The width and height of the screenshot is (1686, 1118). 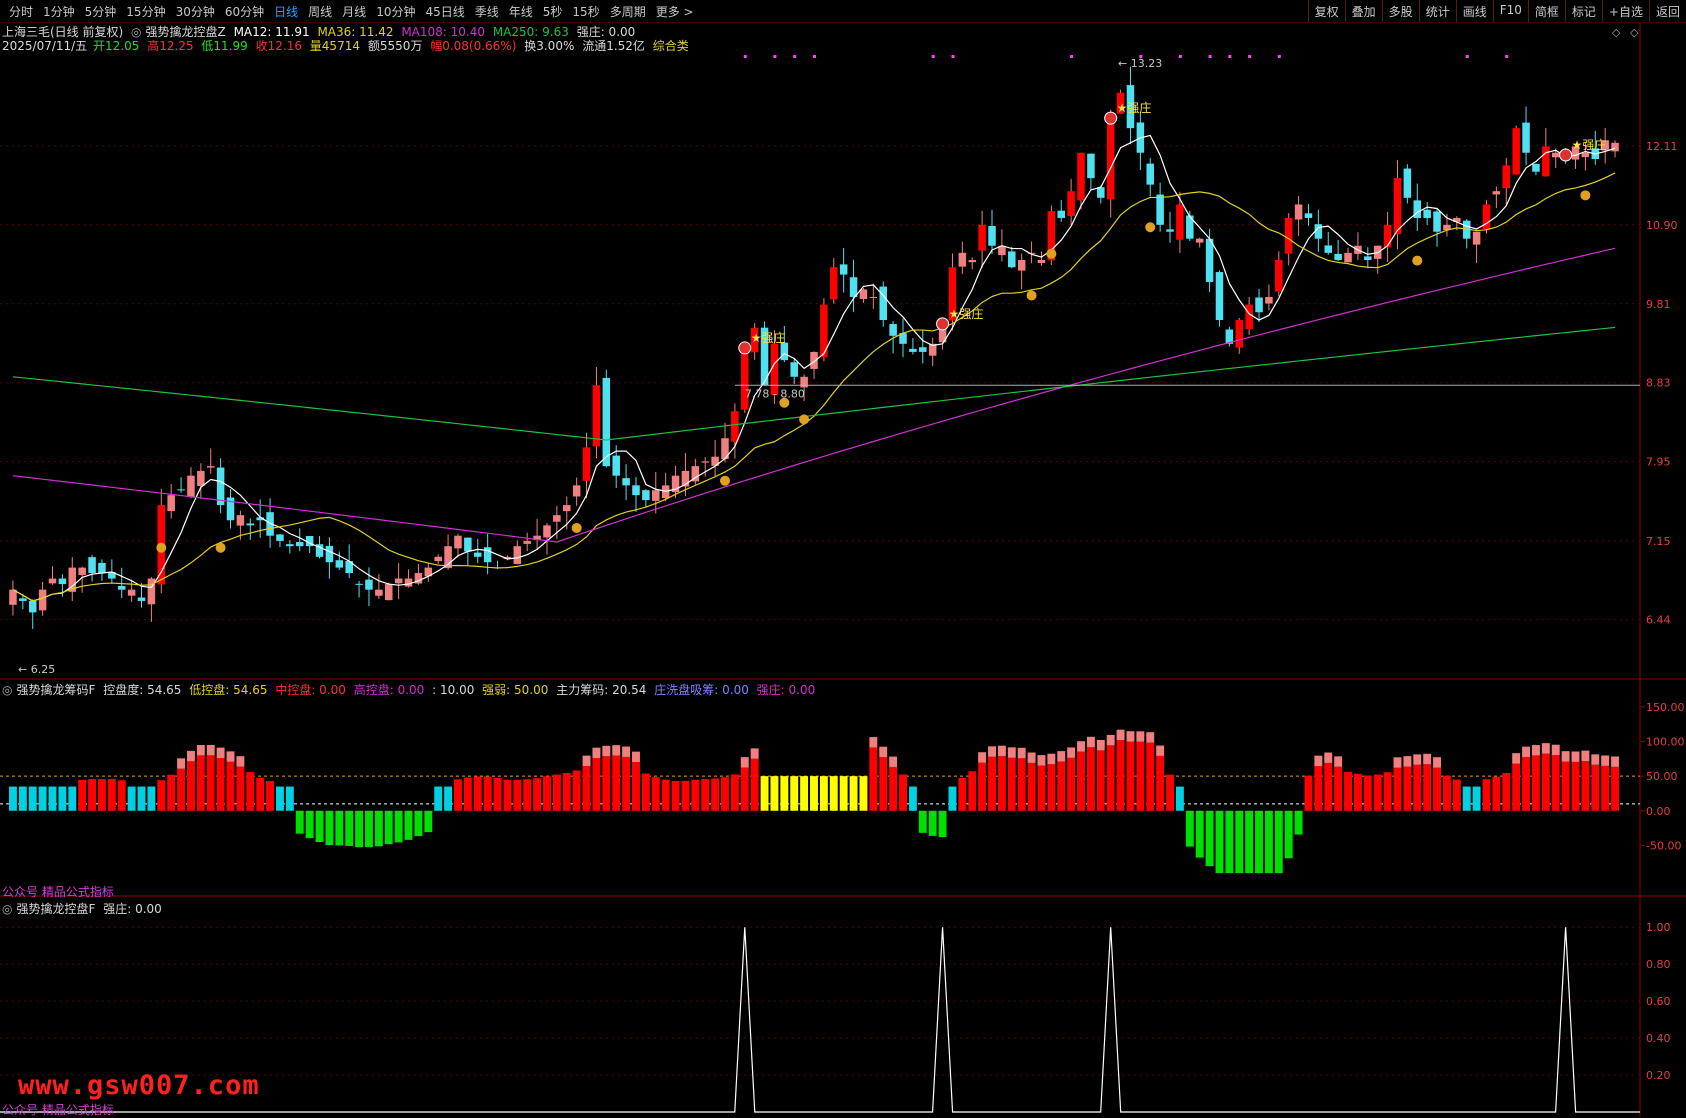 What do you see at coordinates (1634, 32) in the screenshot?
I see `diamond-icon: ◇` at bounding box center [1634, 32].